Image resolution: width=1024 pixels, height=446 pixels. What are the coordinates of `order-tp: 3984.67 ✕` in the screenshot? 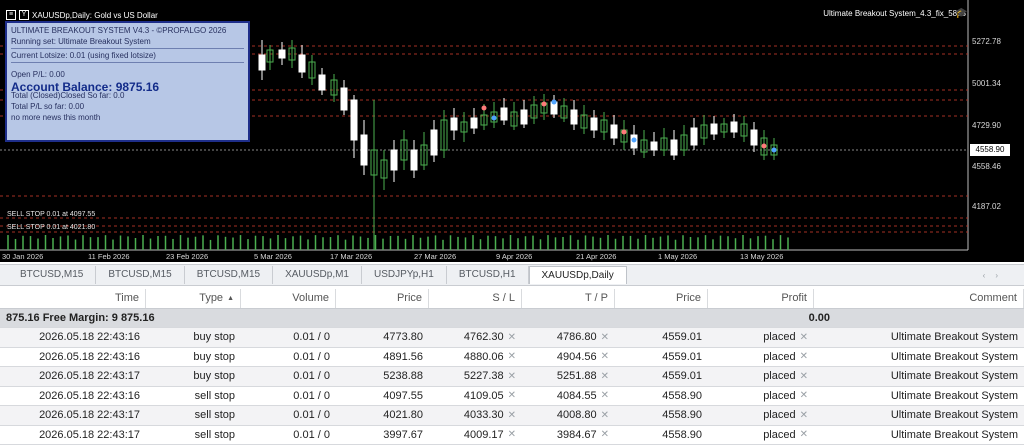 It's located at (568, 435).